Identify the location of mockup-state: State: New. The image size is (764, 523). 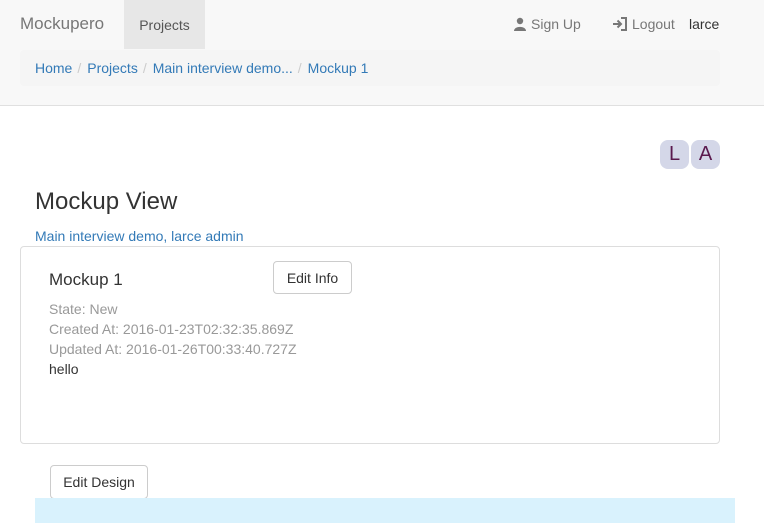
(83, 309).